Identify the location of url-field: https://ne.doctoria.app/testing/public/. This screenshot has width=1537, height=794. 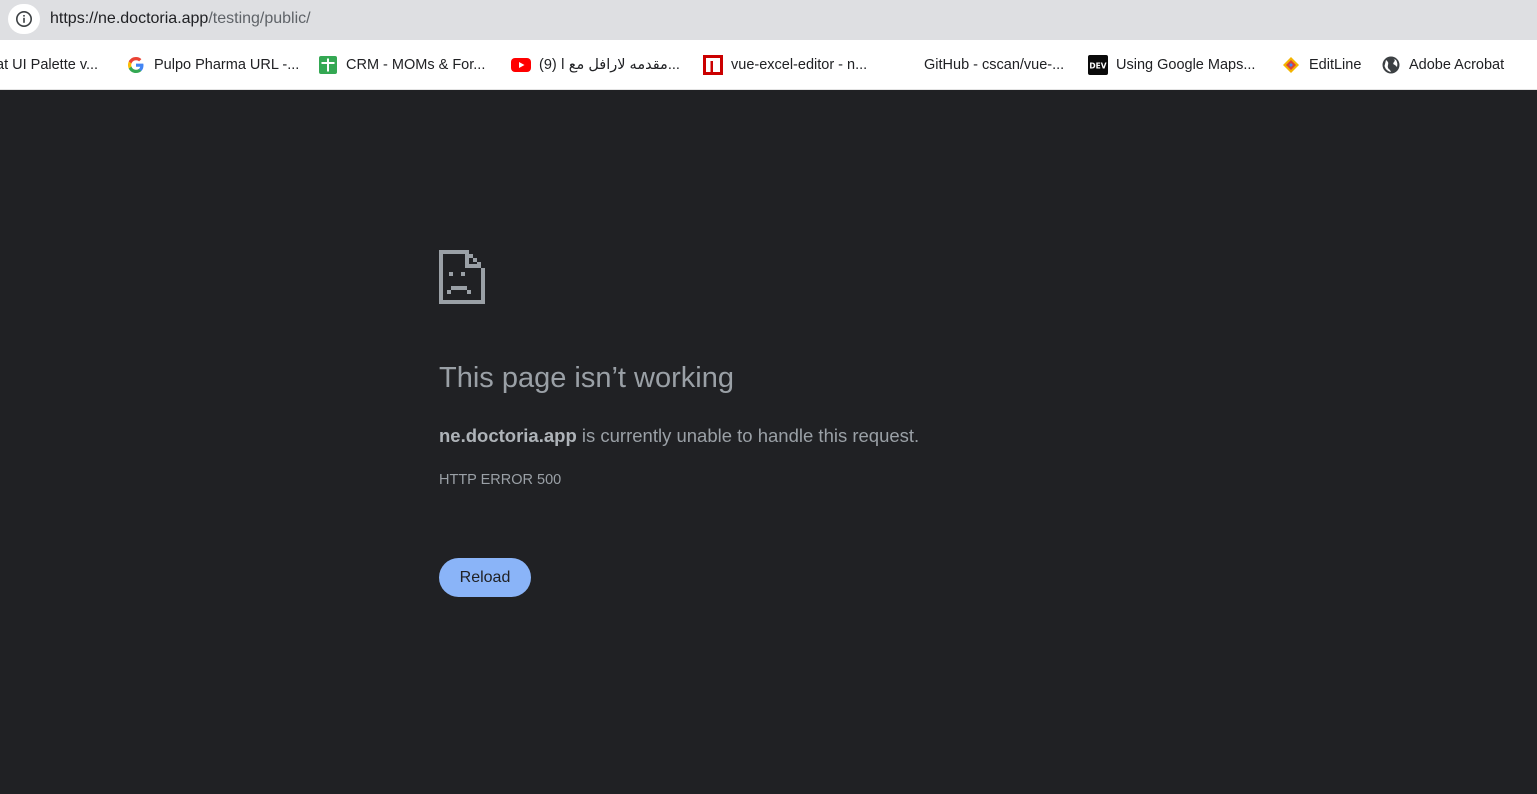
(180, 19).